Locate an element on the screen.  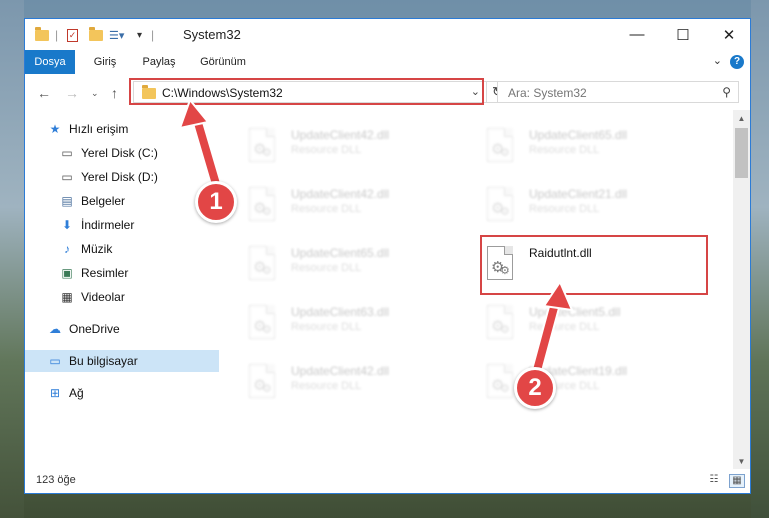
scroll-down-icon: ▼ is located at coordinates (741, 461).